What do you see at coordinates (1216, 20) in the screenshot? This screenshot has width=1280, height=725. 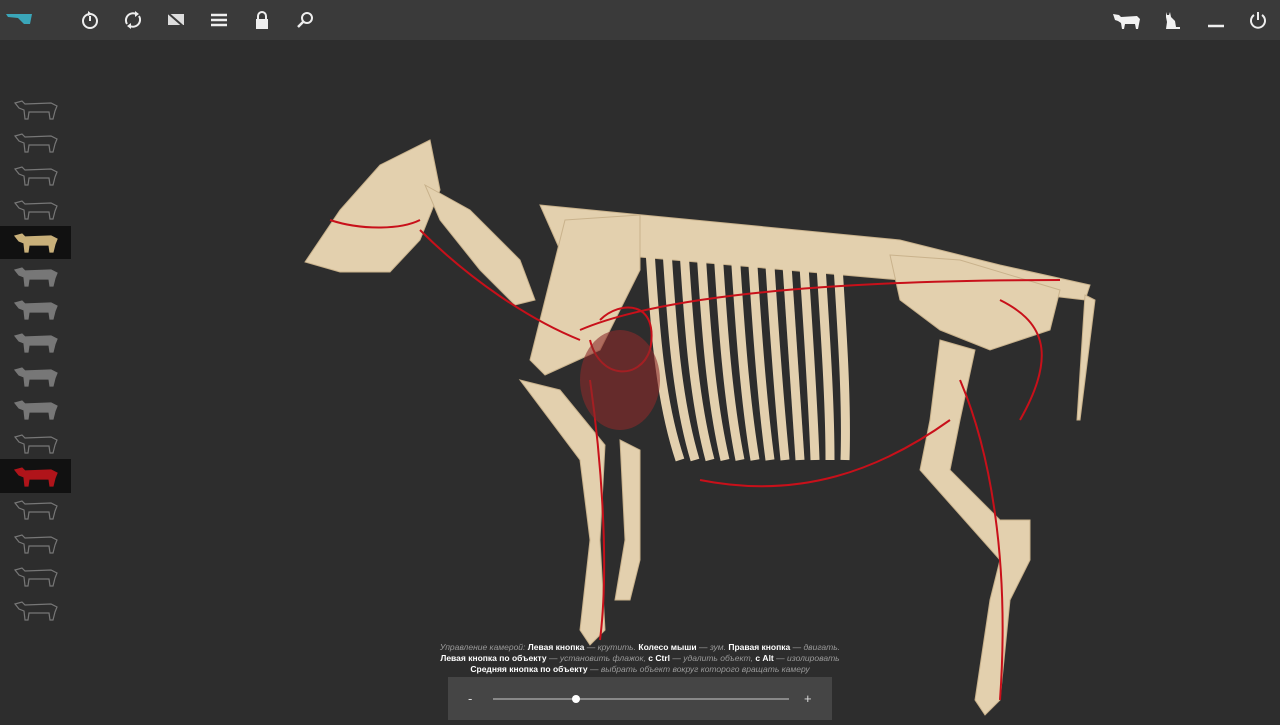 I see `minimize-button` at bounding box center [1216, 20].